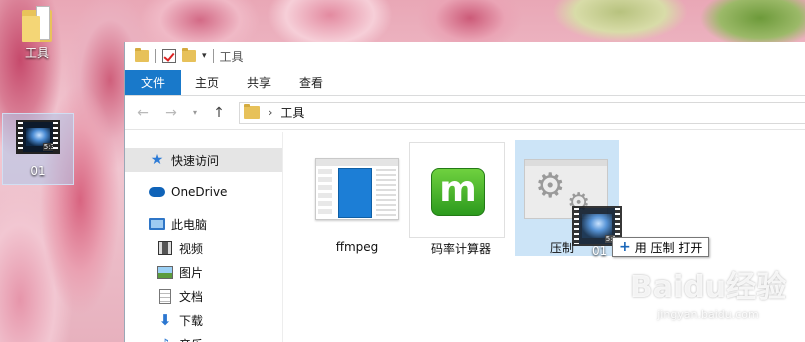  I want to click on m-logo-icon: m, so click(458, 192).